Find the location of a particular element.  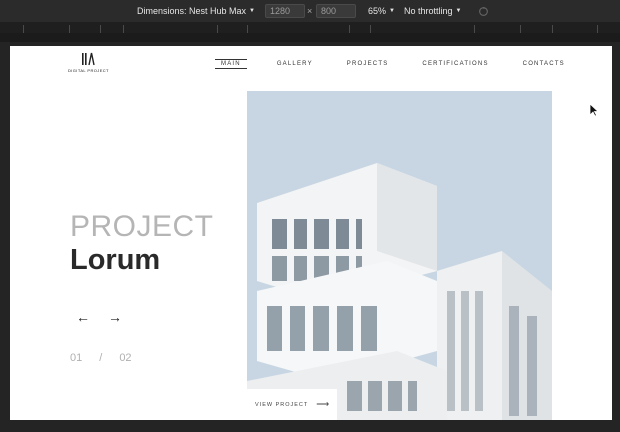

view-project-label: VIEW PROJECT is located at coordinates (282, 404).